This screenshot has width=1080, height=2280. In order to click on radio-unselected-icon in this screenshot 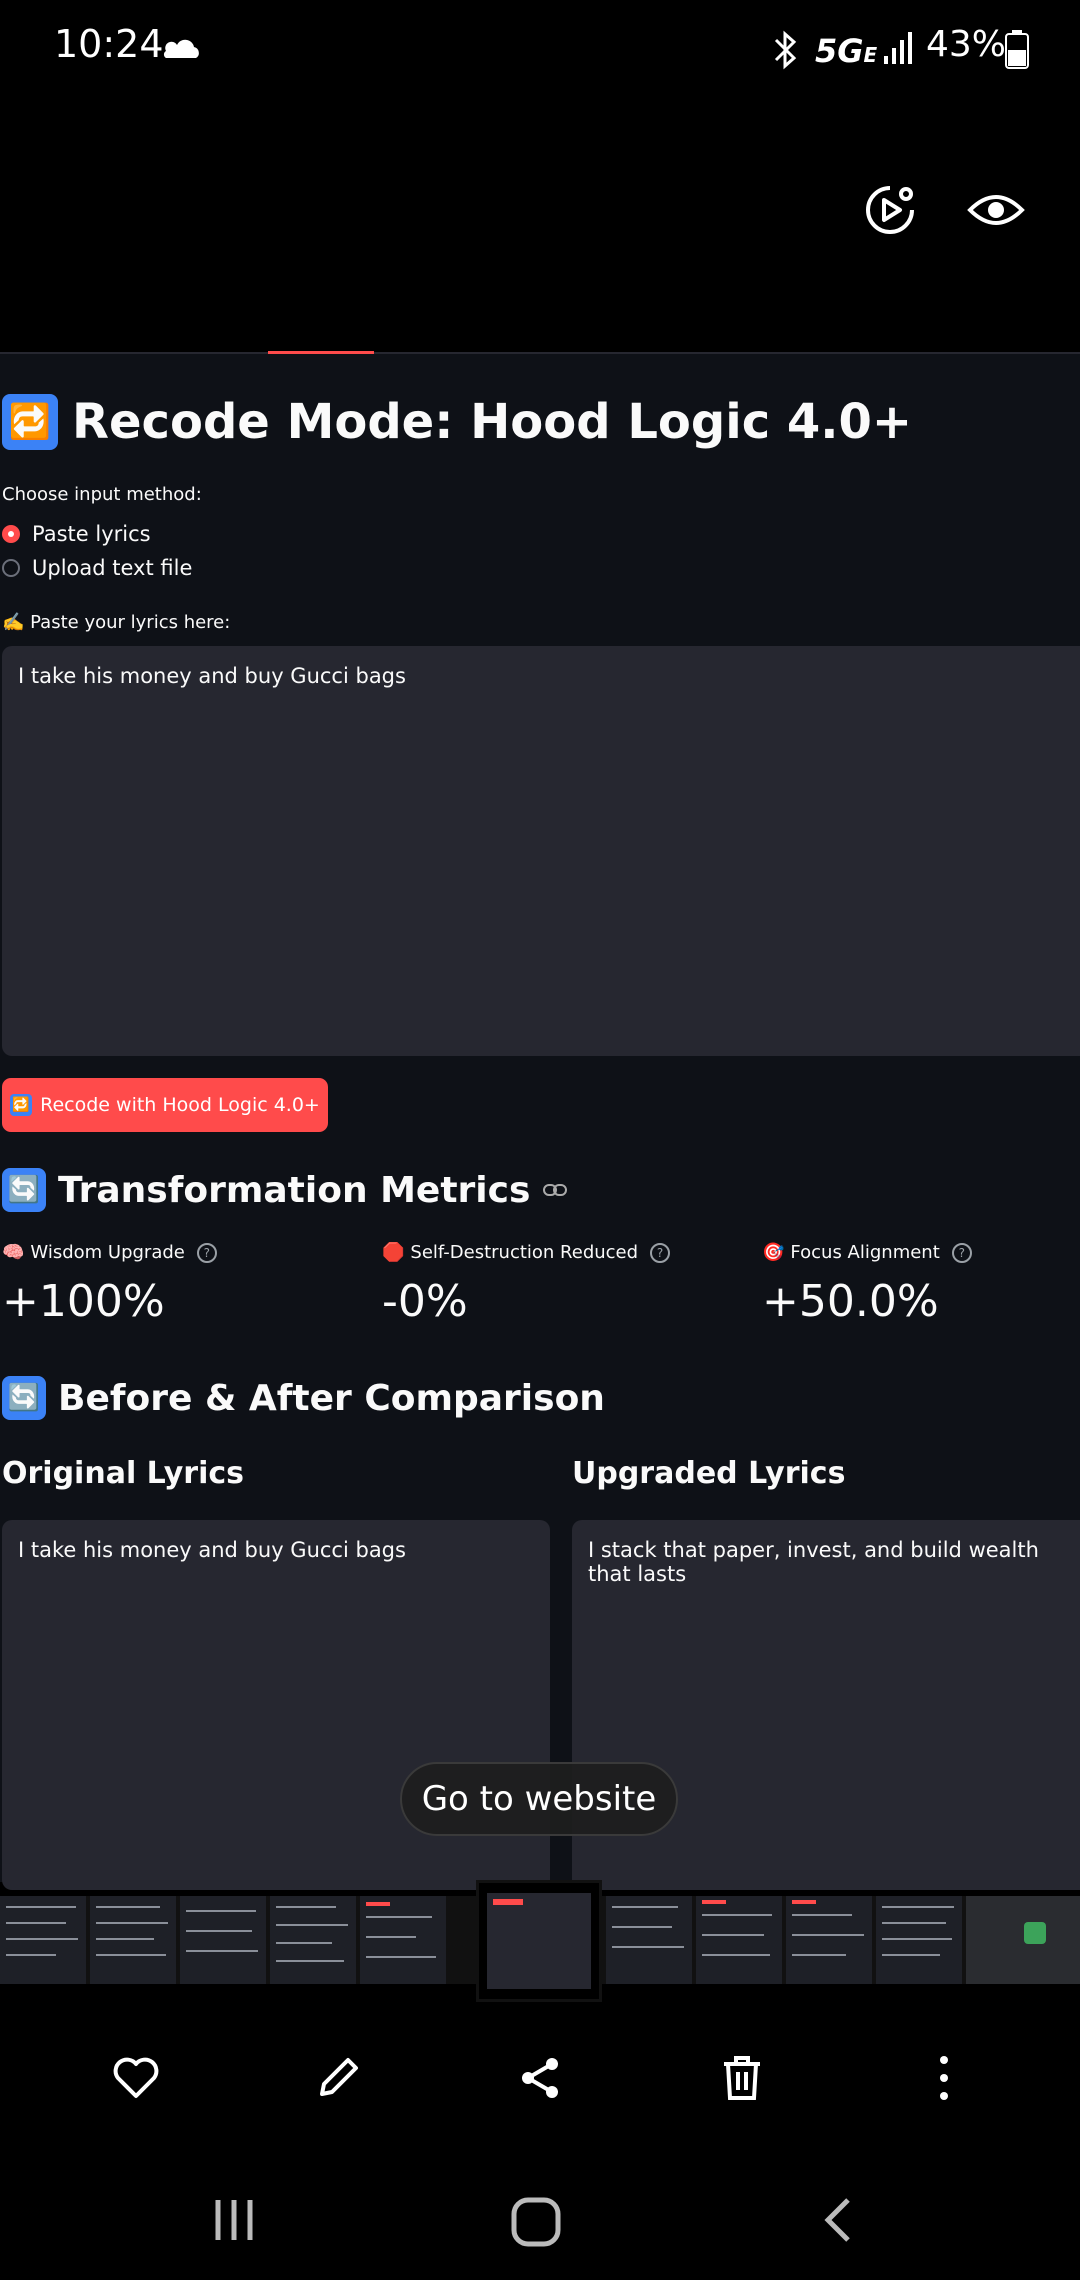, I will do `click(11, 568)`.